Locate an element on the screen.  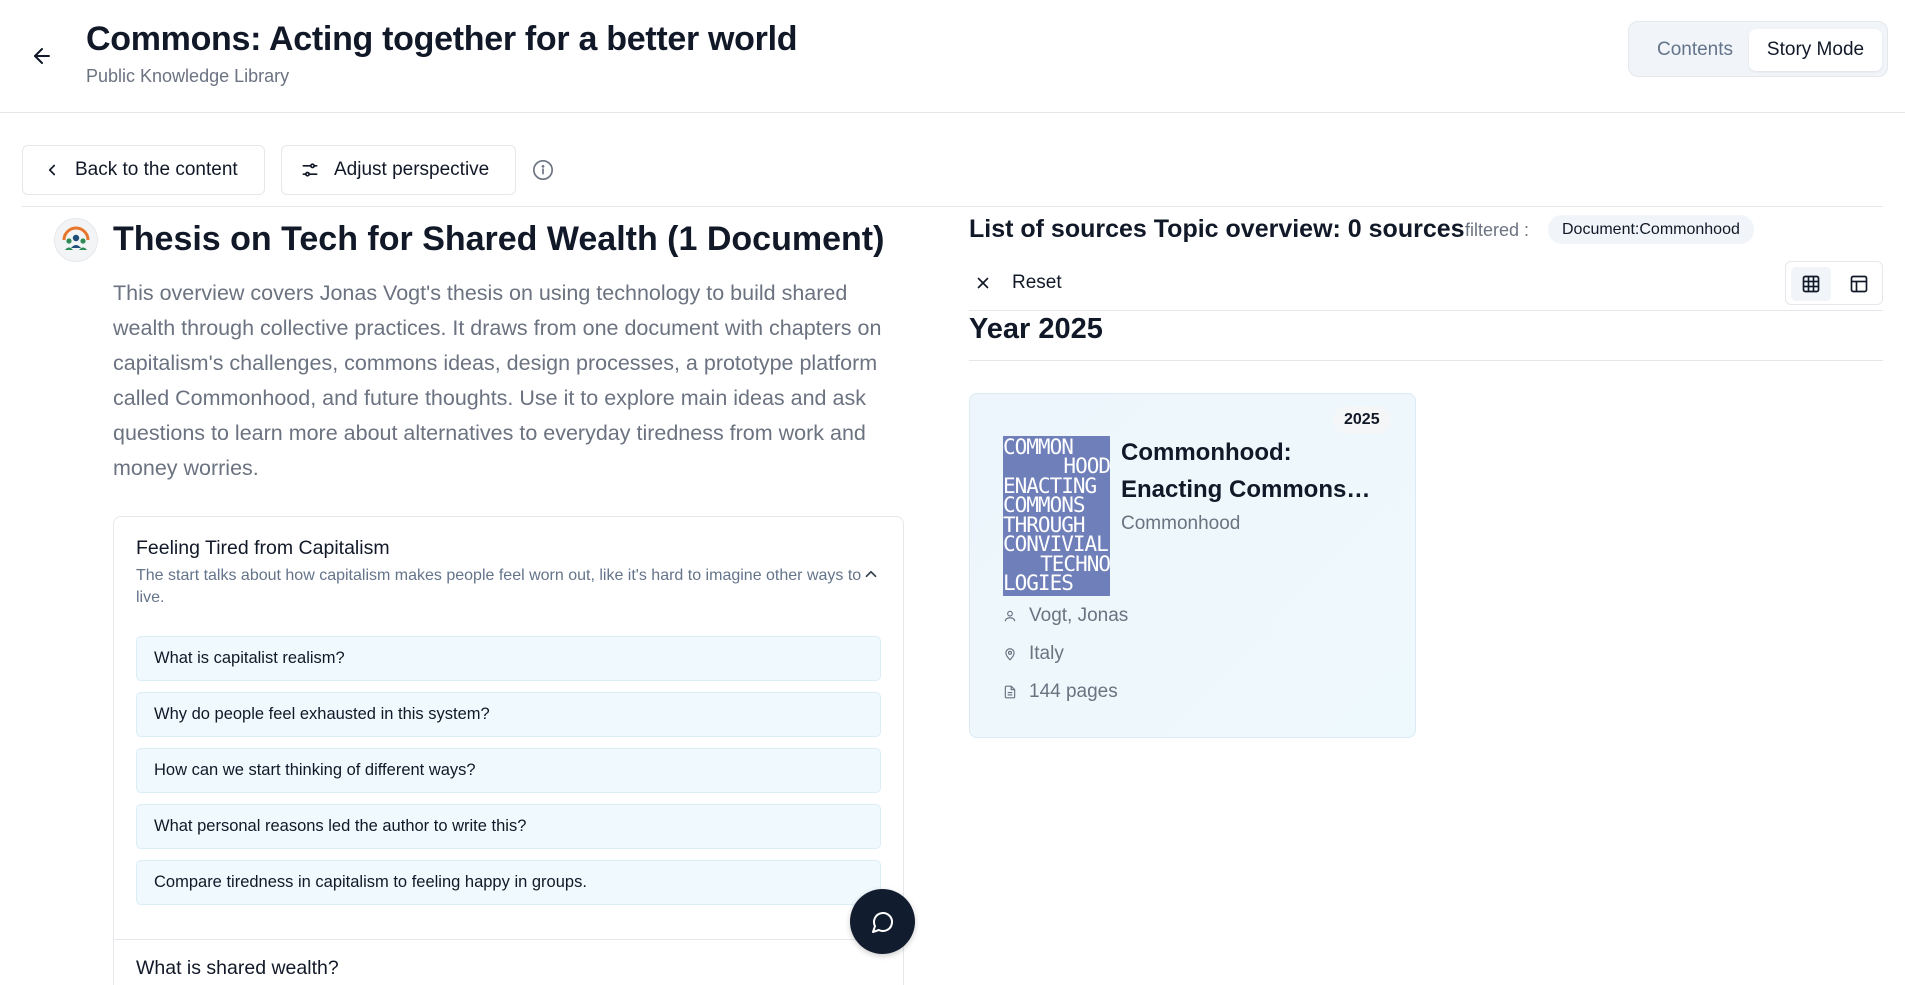
adjust-perspective-button: Adjust perspective is located at coordinates (398, 170).